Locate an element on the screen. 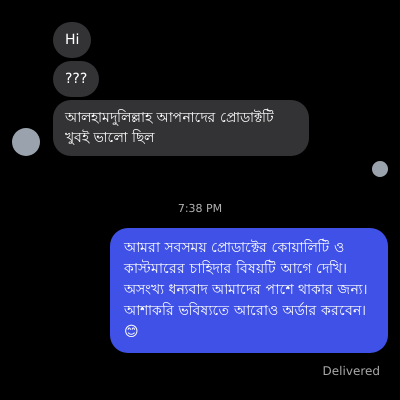 The image size is (400, 400). seen-avatar-placeholder is located at coordinates (380, 169).